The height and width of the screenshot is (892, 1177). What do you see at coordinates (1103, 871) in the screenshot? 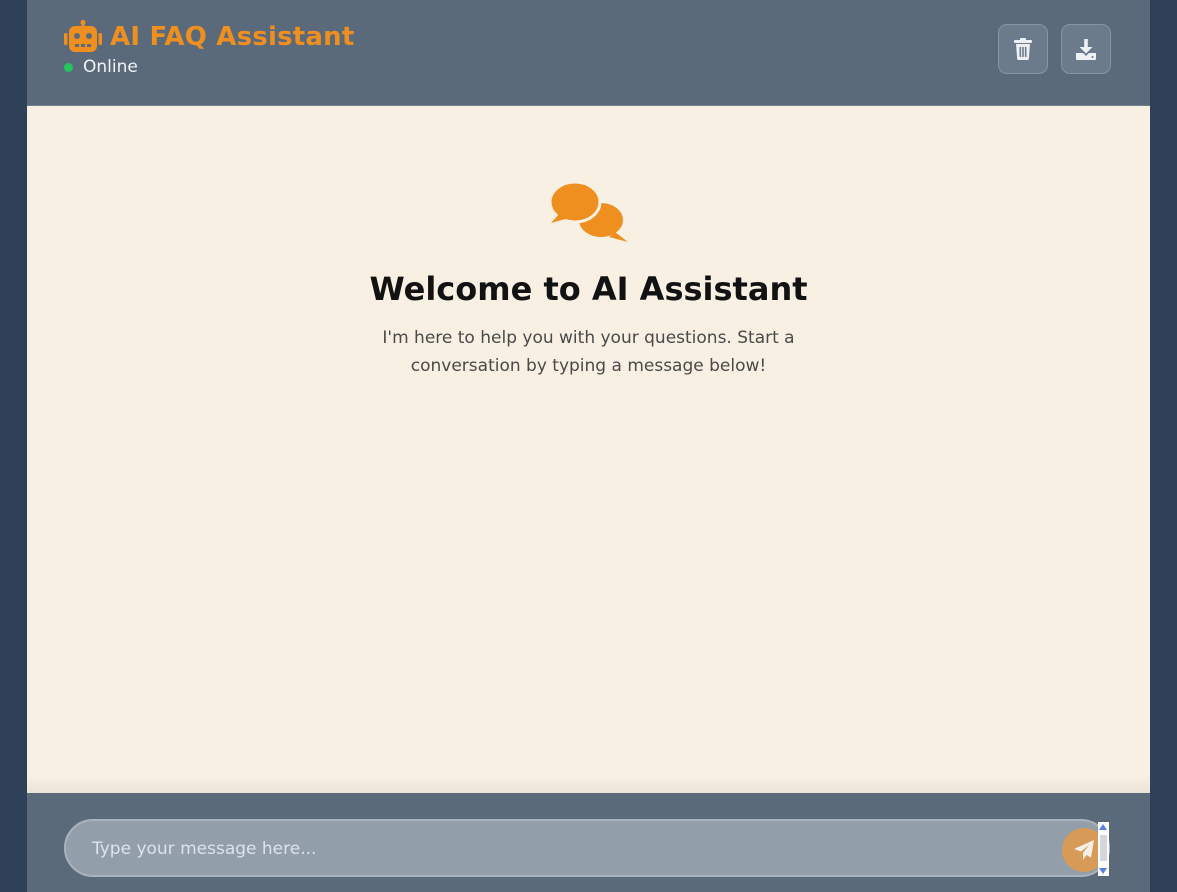
I see `scroll-down-arrow-icon` at bounding box center [1103, 871].